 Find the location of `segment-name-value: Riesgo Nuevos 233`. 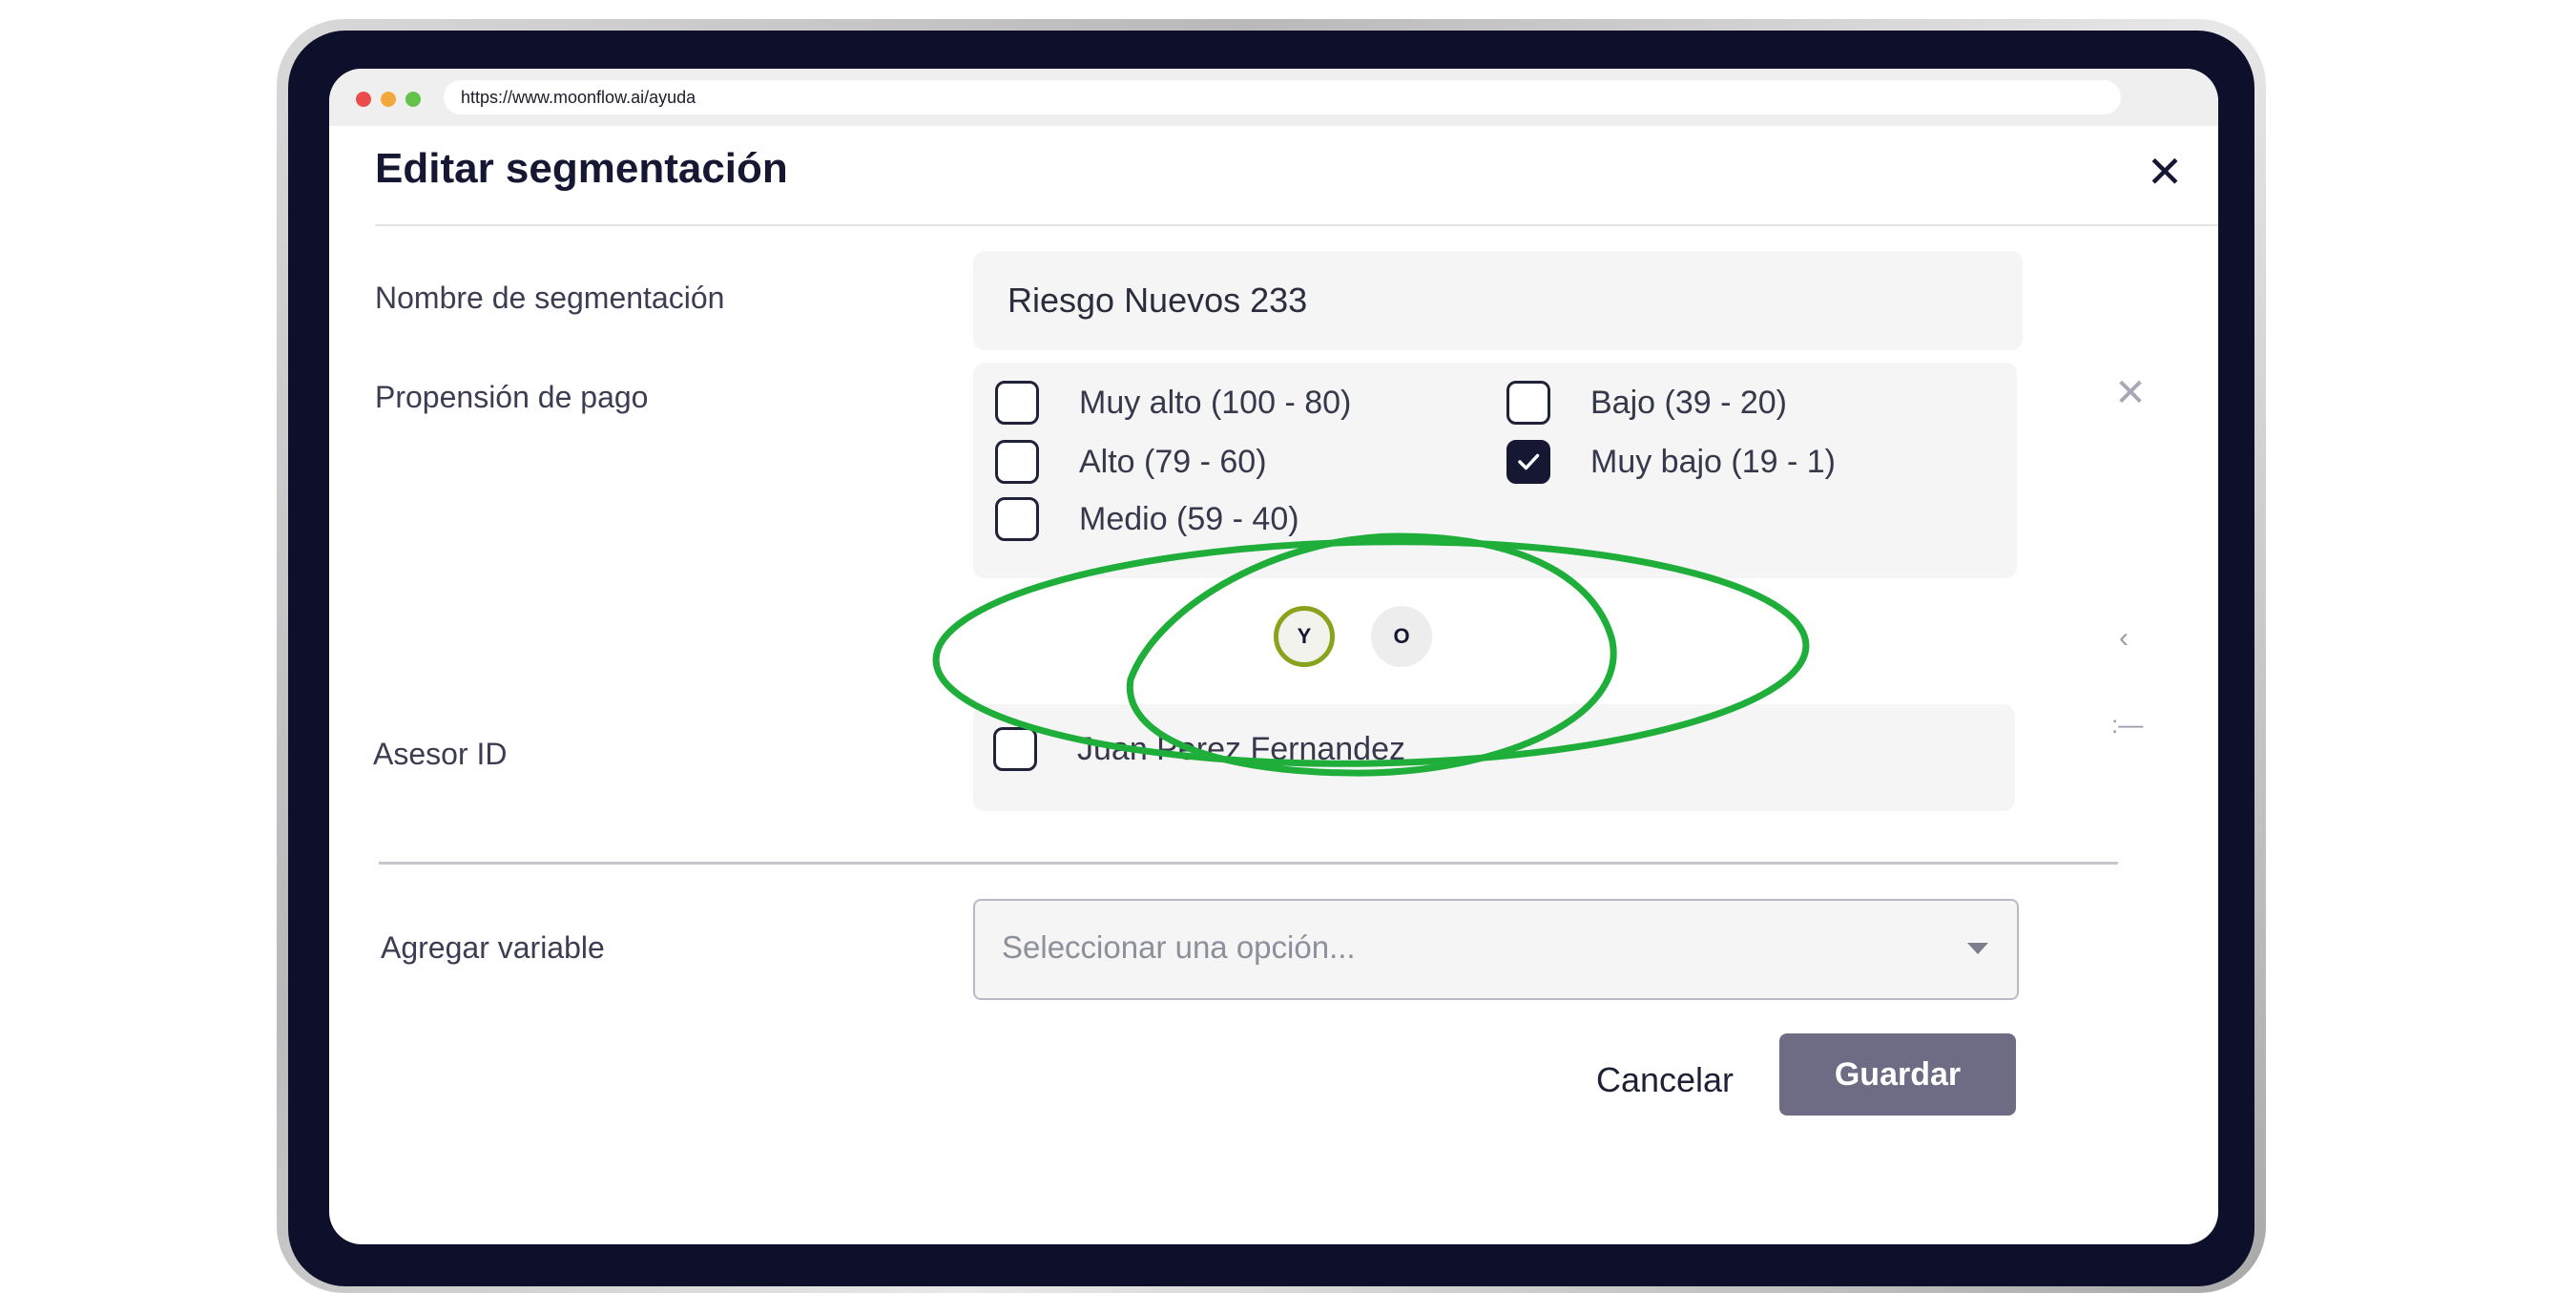

segment-name-value: Riesgo Nuevos 233 is located at coordinates (1158, 300).